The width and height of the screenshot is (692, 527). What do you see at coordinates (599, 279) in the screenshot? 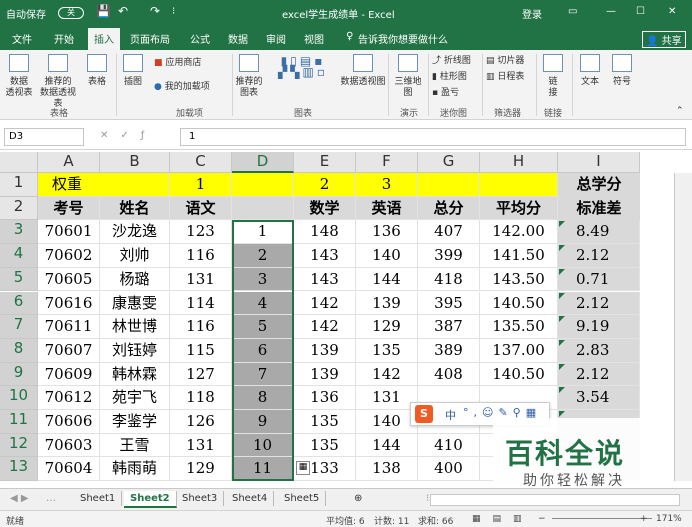
I see `cell: 0.71` at bounding box center [599, 279].